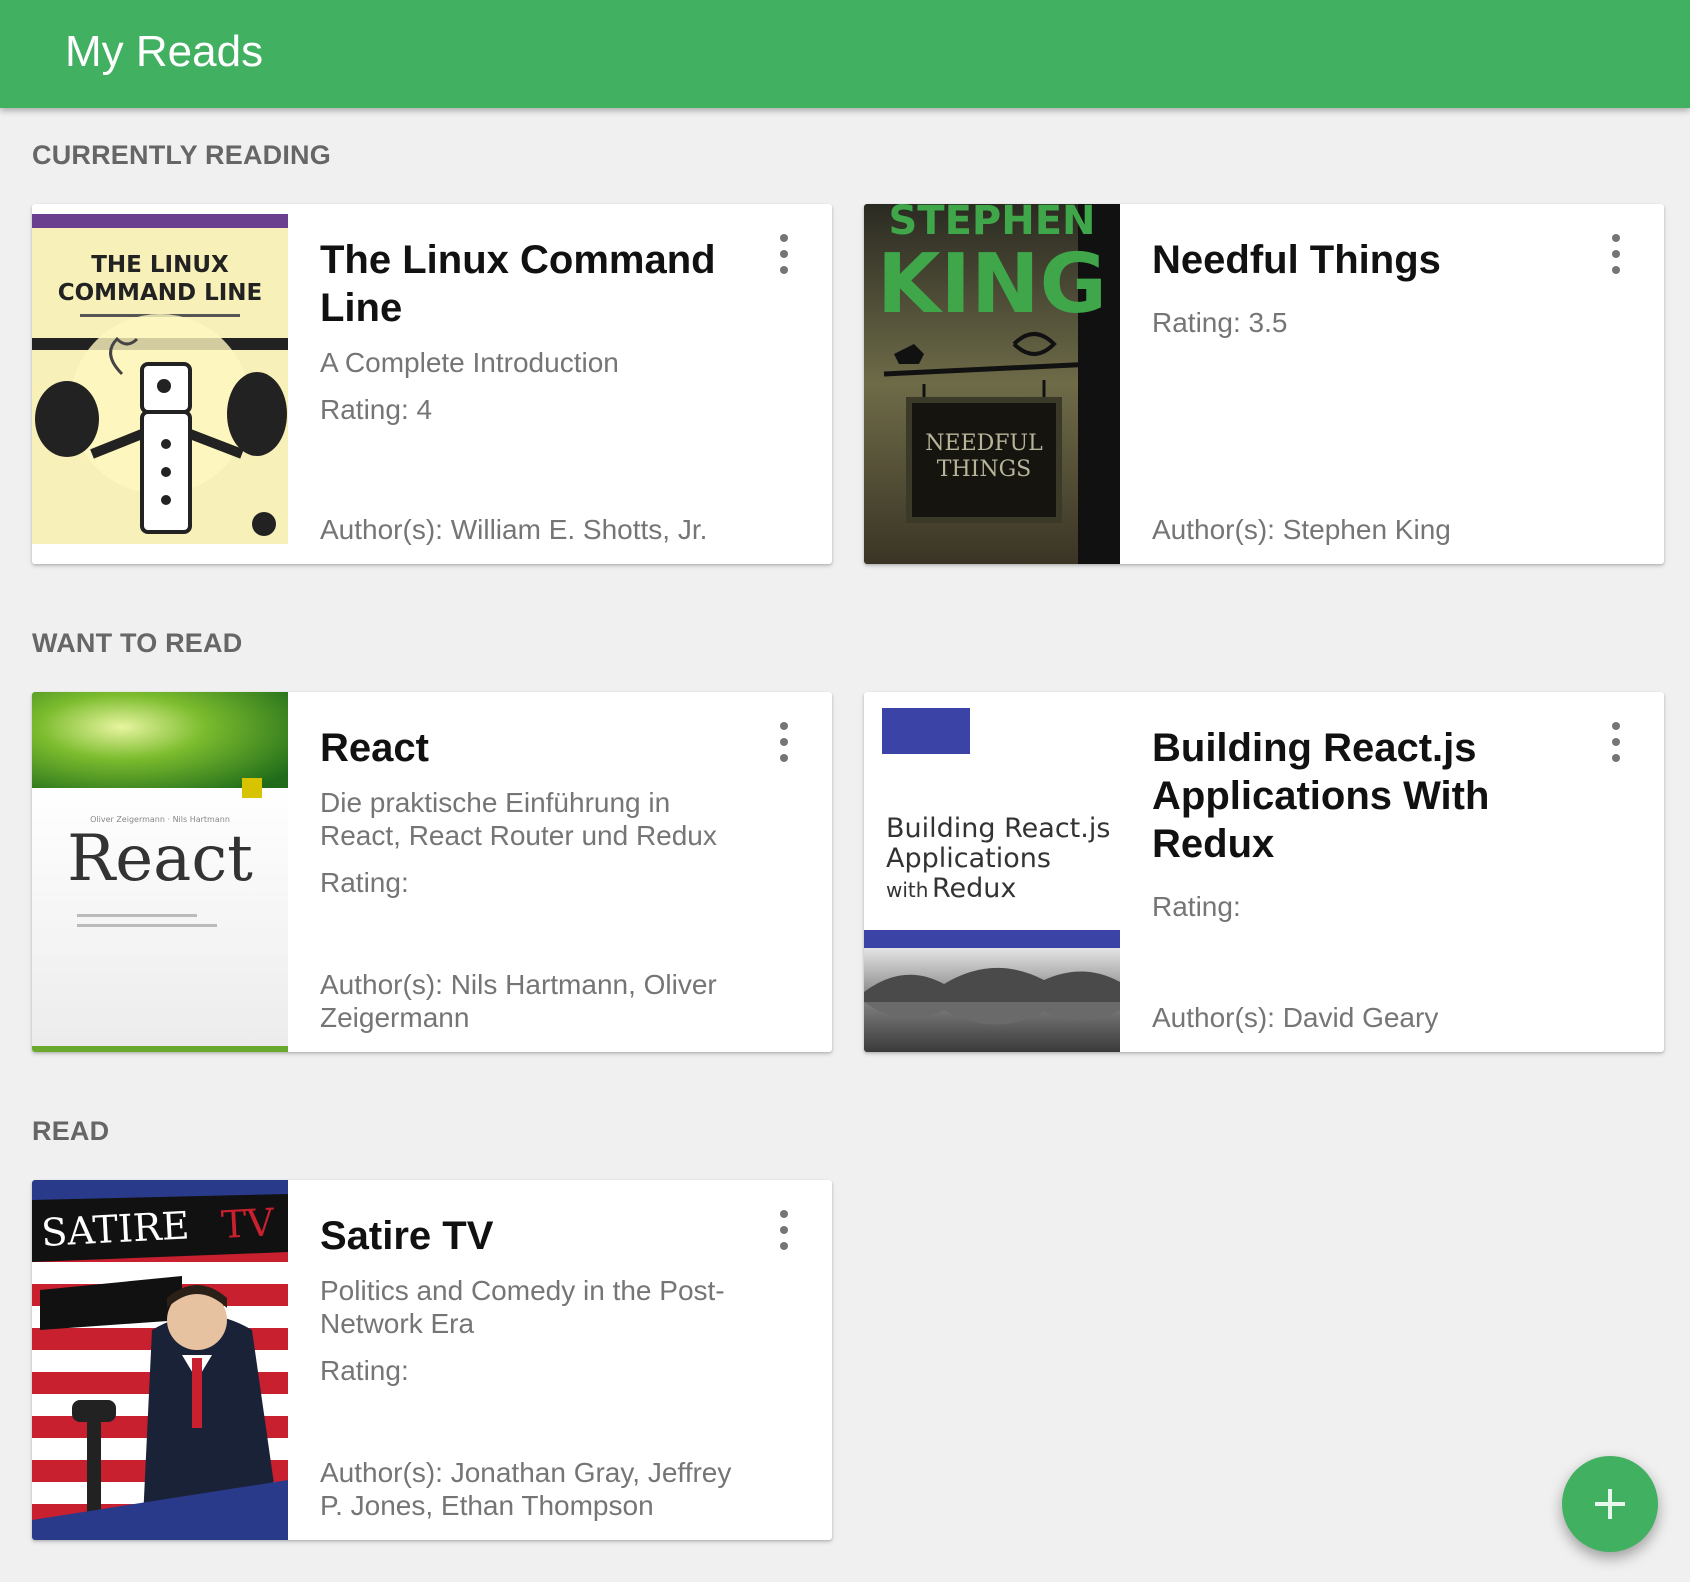 The image size is (1690, 1582). What do you see at coordinates (907, 890) in the screenshot?
I see `svg-text: with` at bounding box center [907, 890].